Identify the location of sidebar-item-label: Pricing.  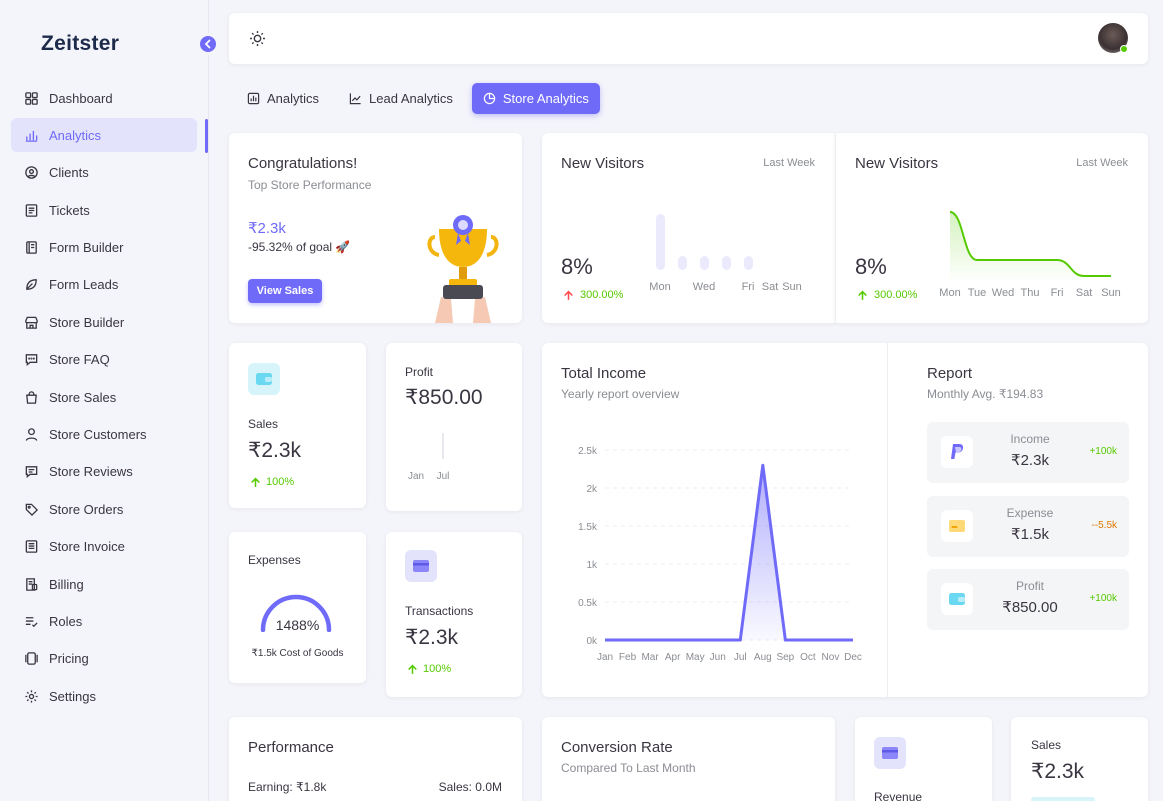
(69, 659).